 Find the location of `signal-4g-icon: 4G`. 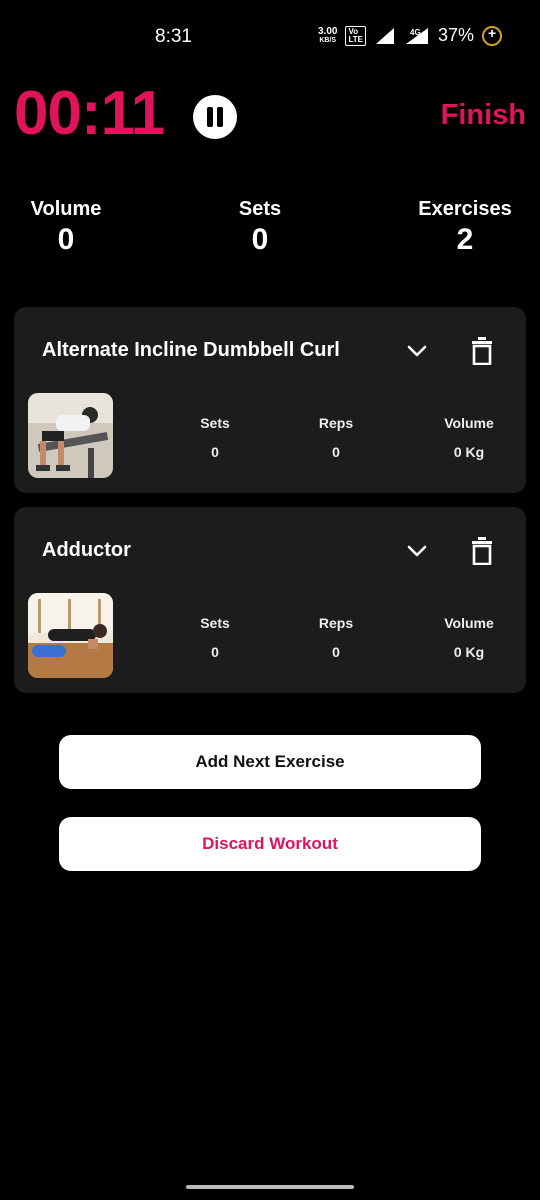

signal-4g-icon: 4G is located at coordinates (416, 35).